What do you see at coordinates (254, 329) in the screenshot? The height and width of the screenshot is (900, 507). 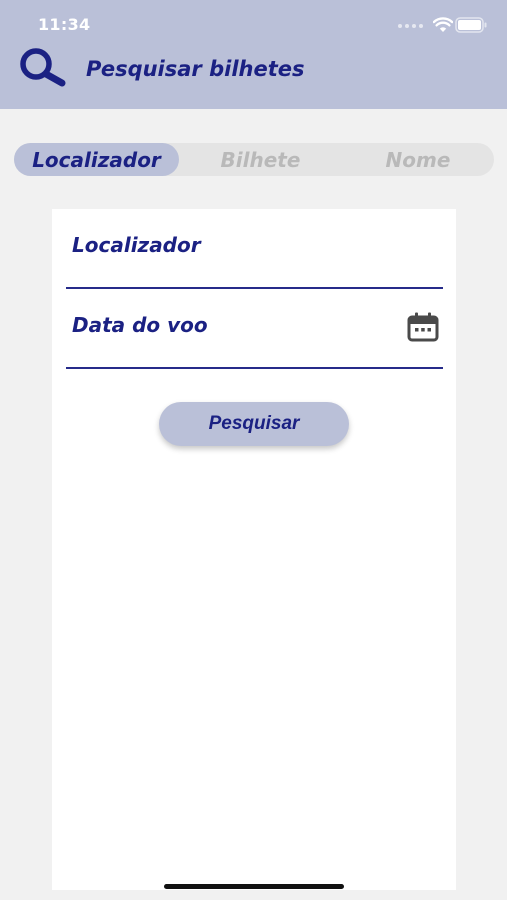 I see `flight-date-field: Data do voo` at bounding box center [254, 329].